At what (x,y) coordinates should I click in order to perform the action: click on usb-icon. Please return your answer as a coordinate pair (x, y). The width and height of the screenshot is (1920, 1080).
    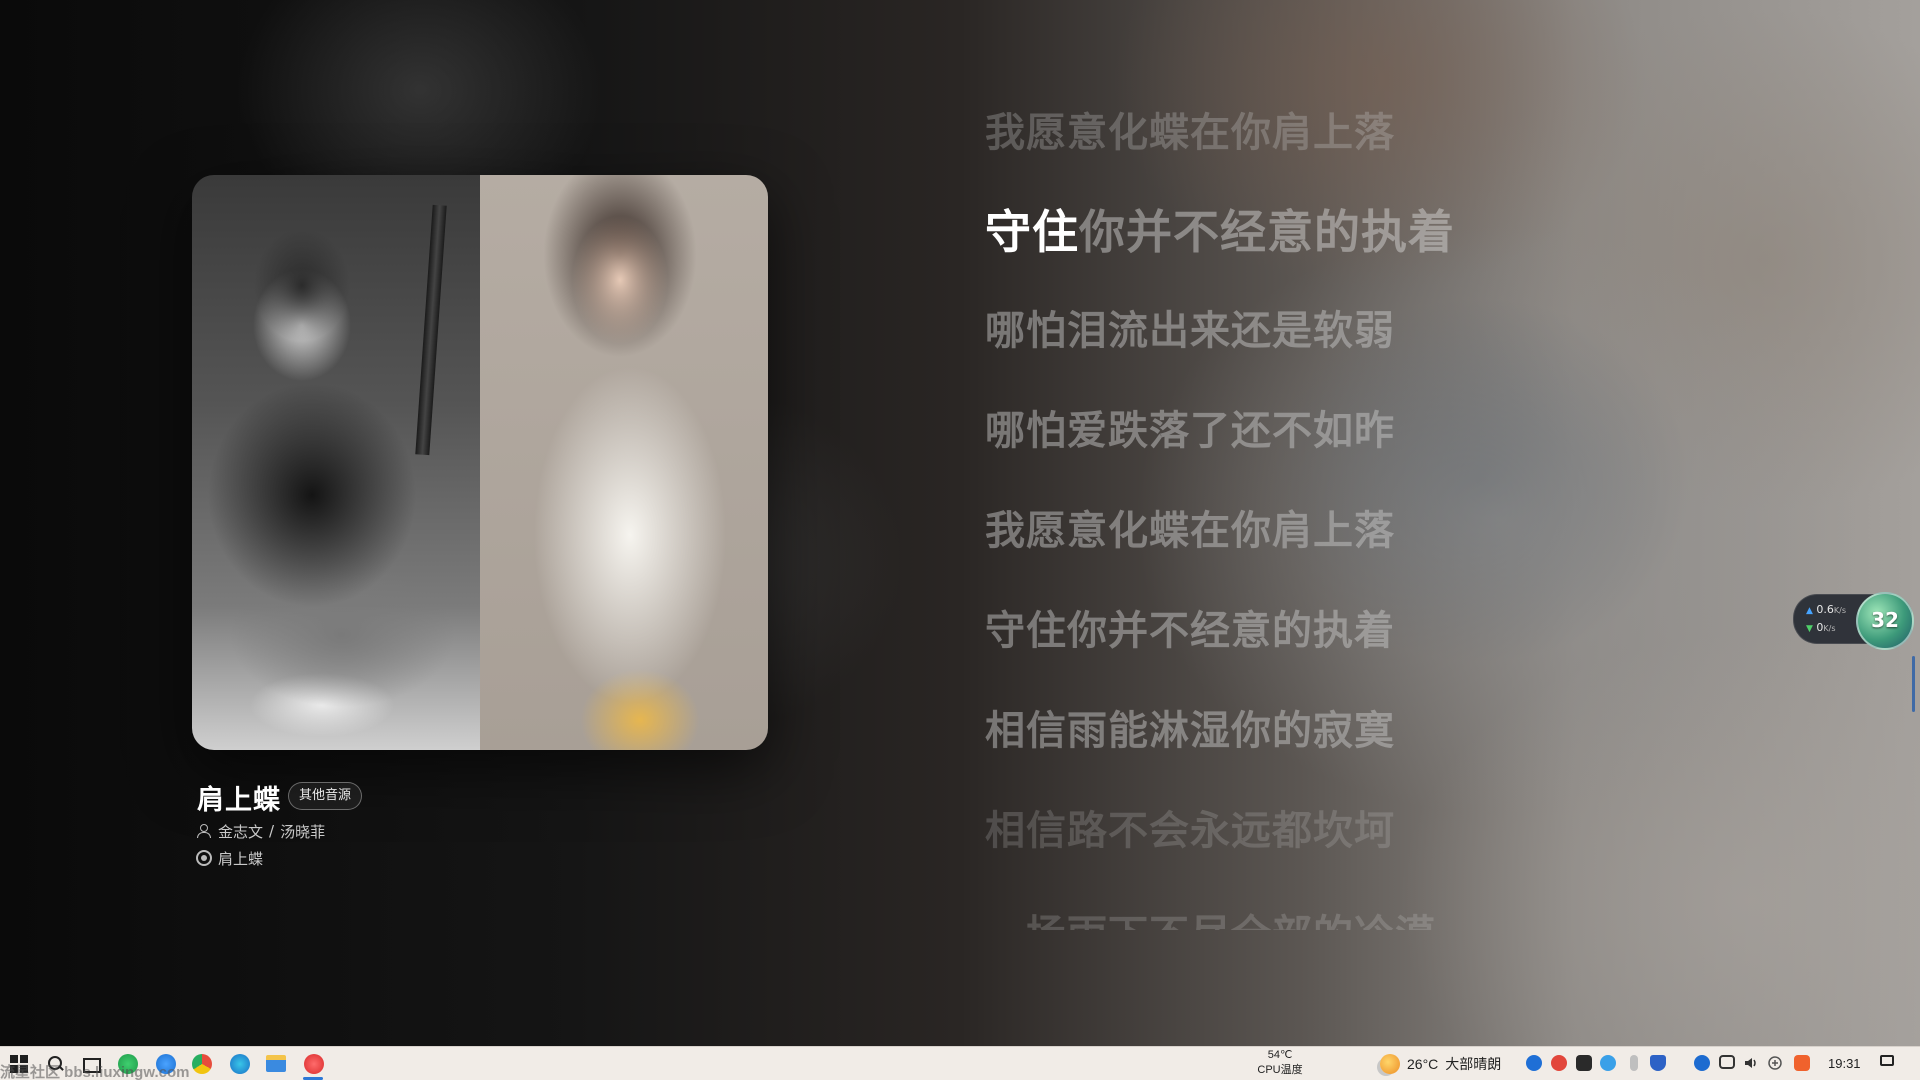
    Looking at the image, I should click on (1634, 1063).